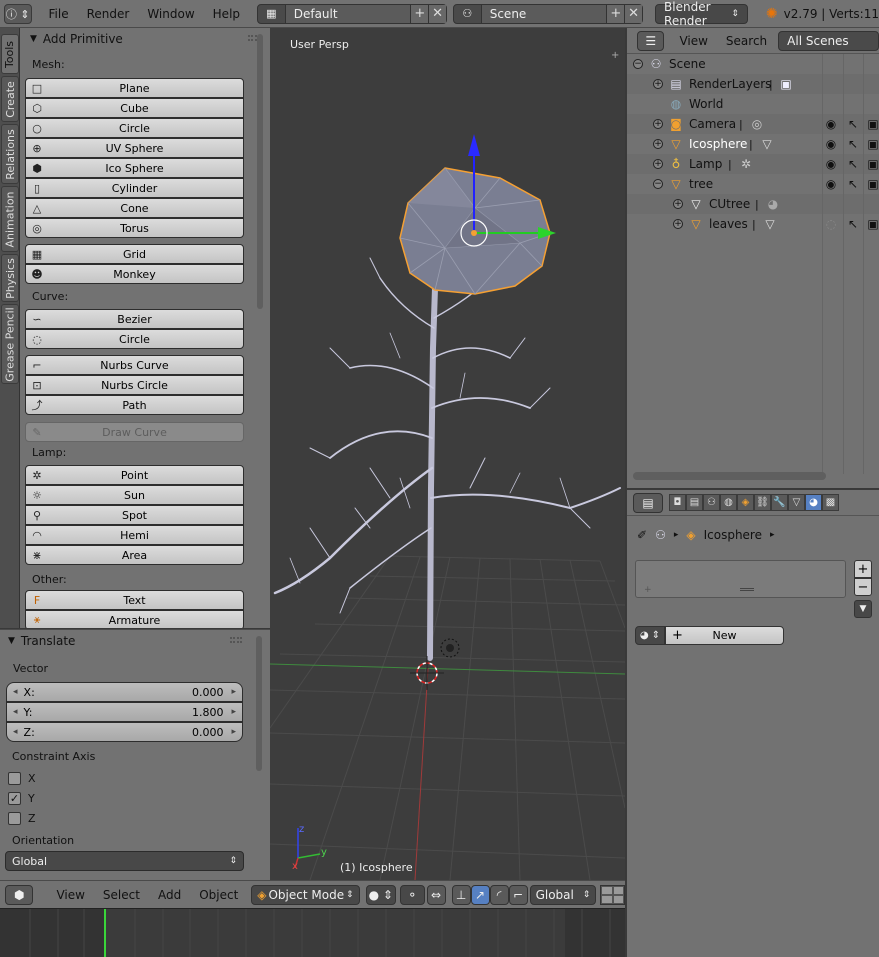  I want to click on tab-animation: Animation, so click(10, 219).